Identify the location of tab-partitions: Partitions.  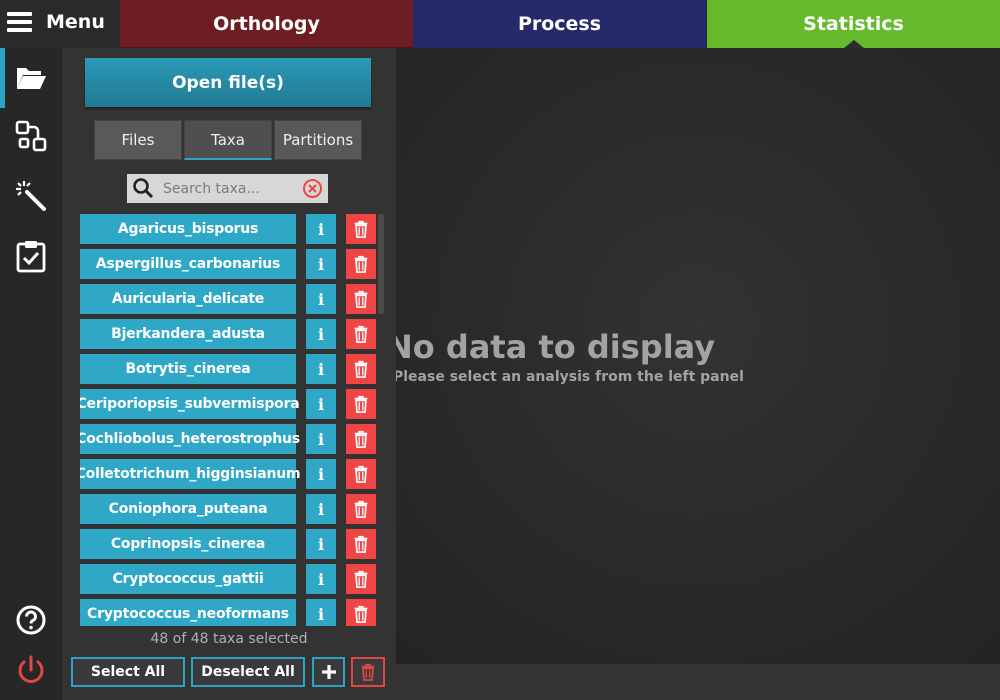
(318, 140).